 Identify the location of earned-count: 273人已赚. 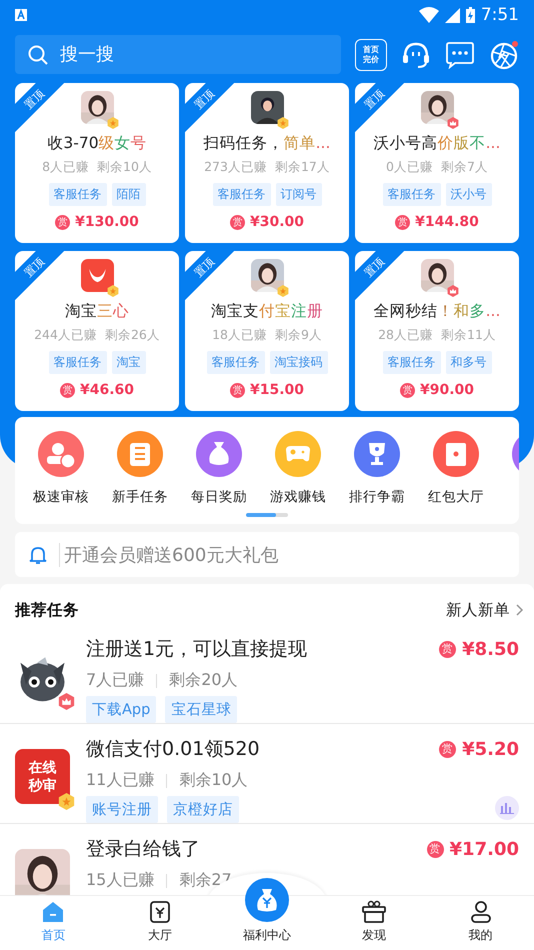
(235, 167).